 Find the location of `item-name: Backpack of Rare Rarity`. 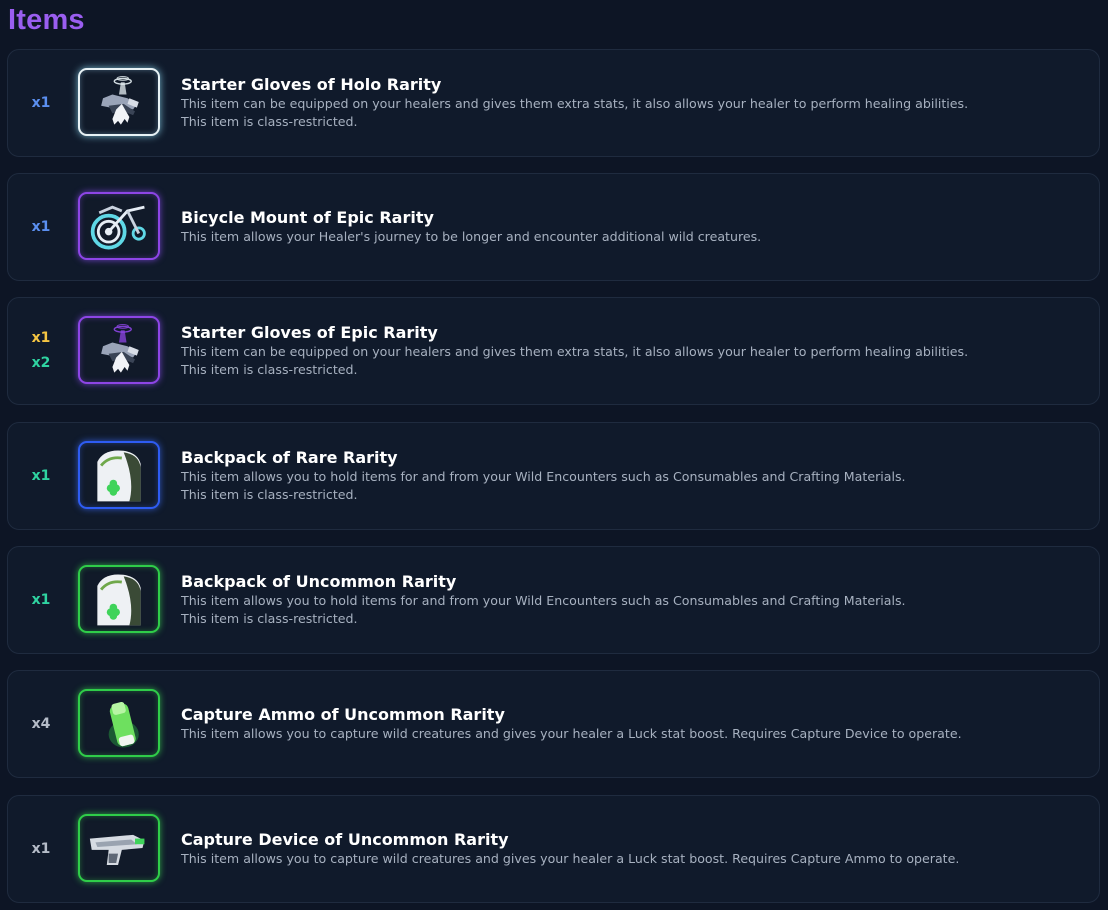

item-name: Backpack of Rare Rarity is located at coordinates (289, 457).